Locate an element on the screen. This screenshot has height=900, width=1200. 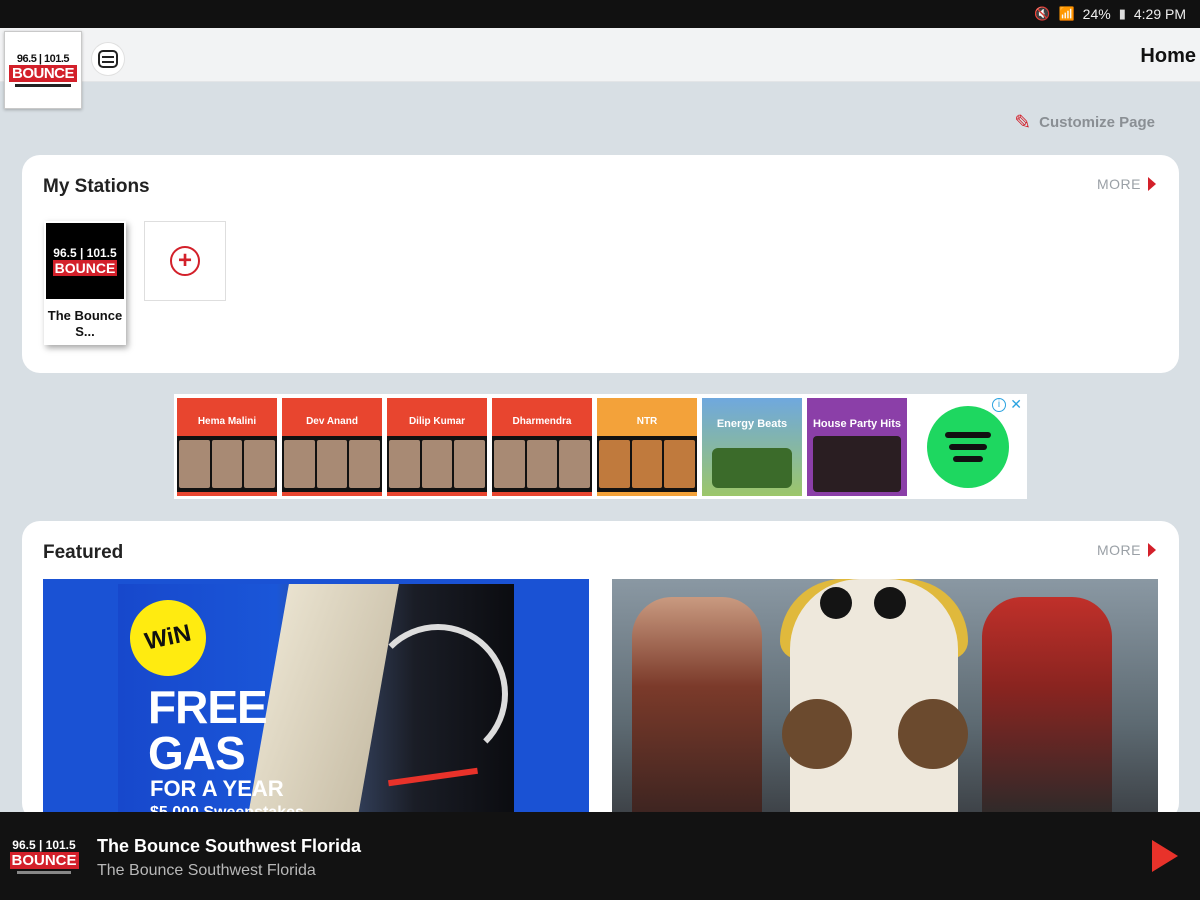
my-stations-more-link: MORE is located at coordinates (1126, 184).